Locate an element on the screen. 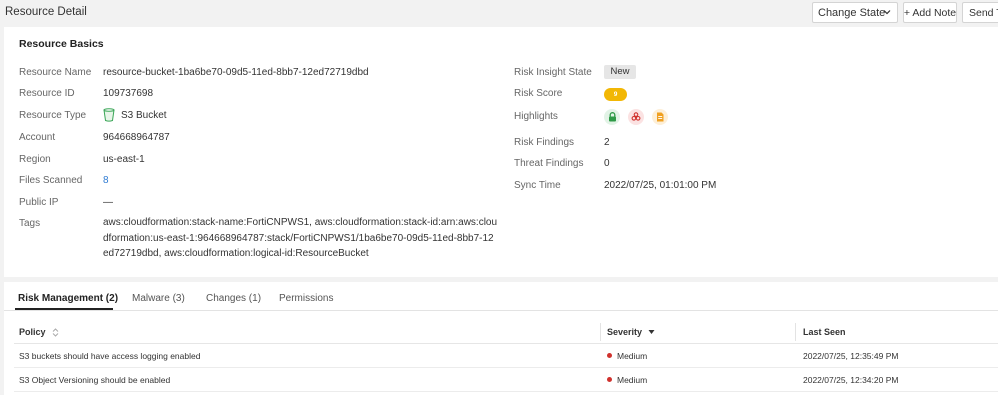  risk-score-badge: 9 is located at coordinates (615, 94).